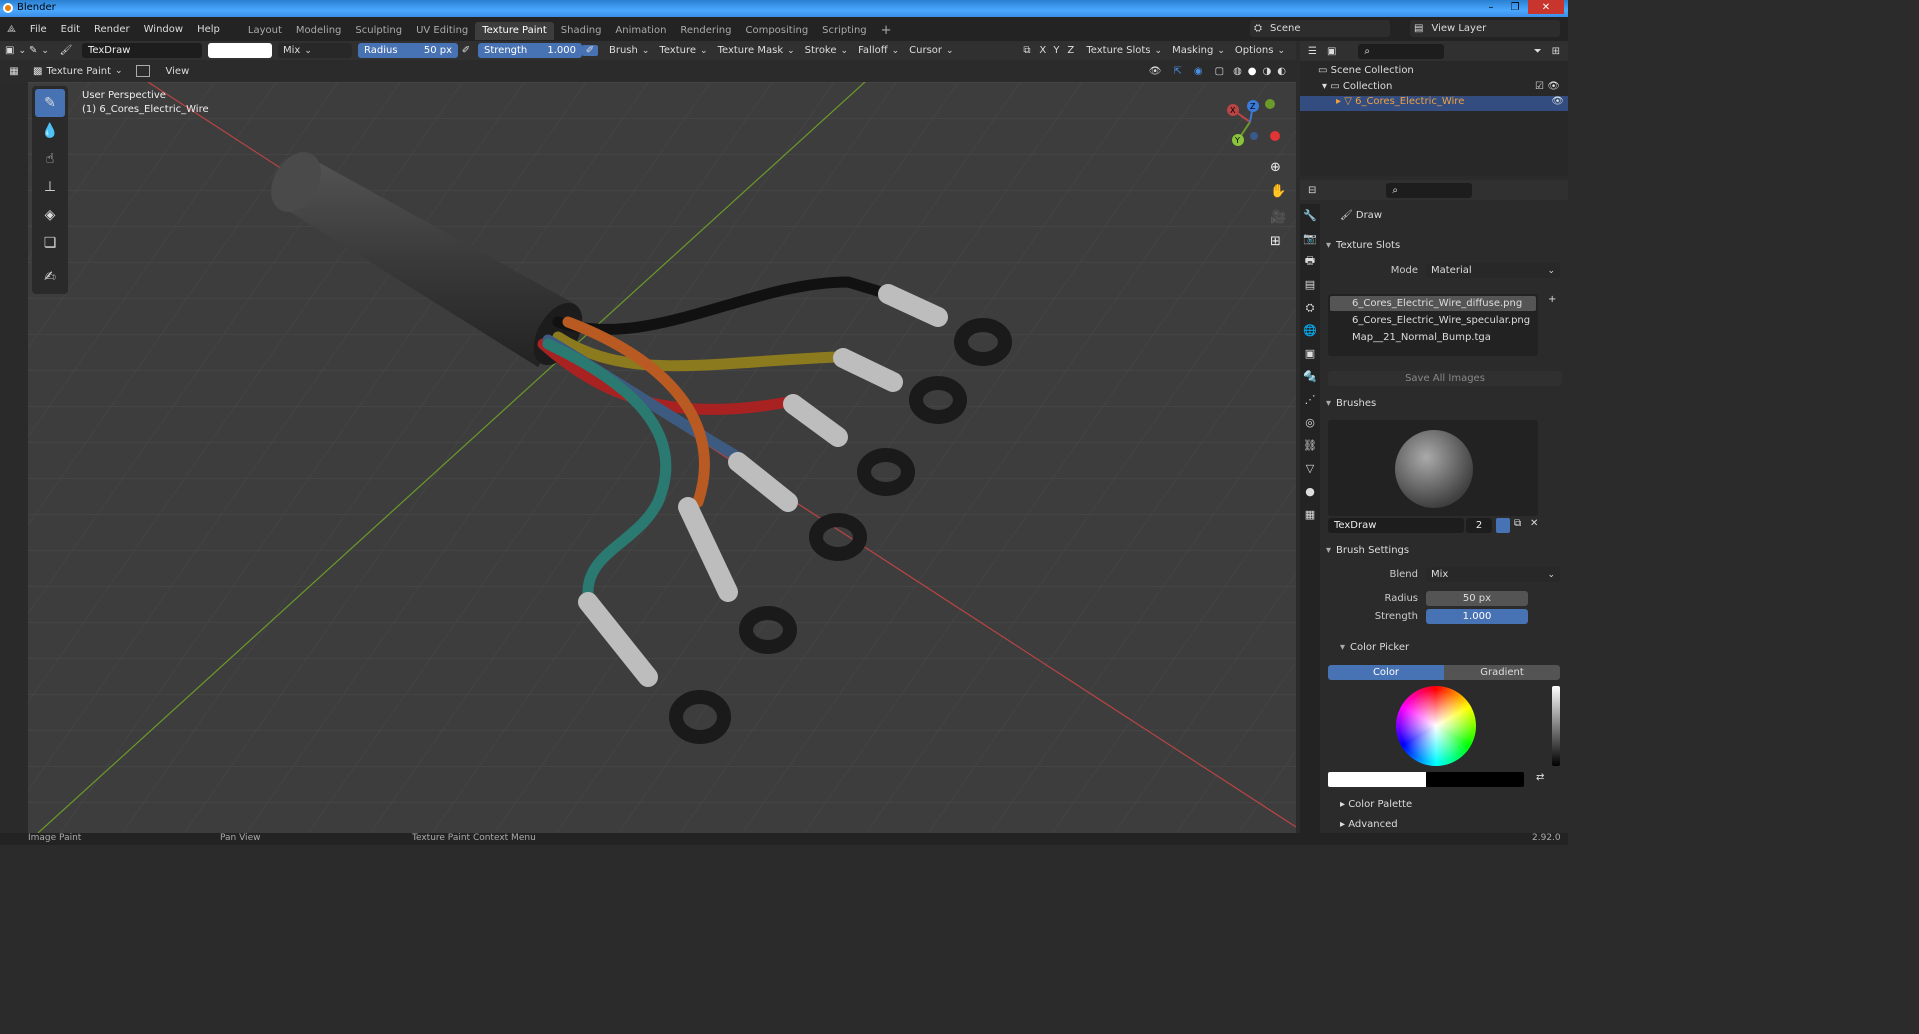 The width and height of the screenshot is (1919, 1034). What do you see at coordinates (1401, 51) in the screenshot?
I see `outliner-search-input: ⌕` at bounding box center [1401, 51].